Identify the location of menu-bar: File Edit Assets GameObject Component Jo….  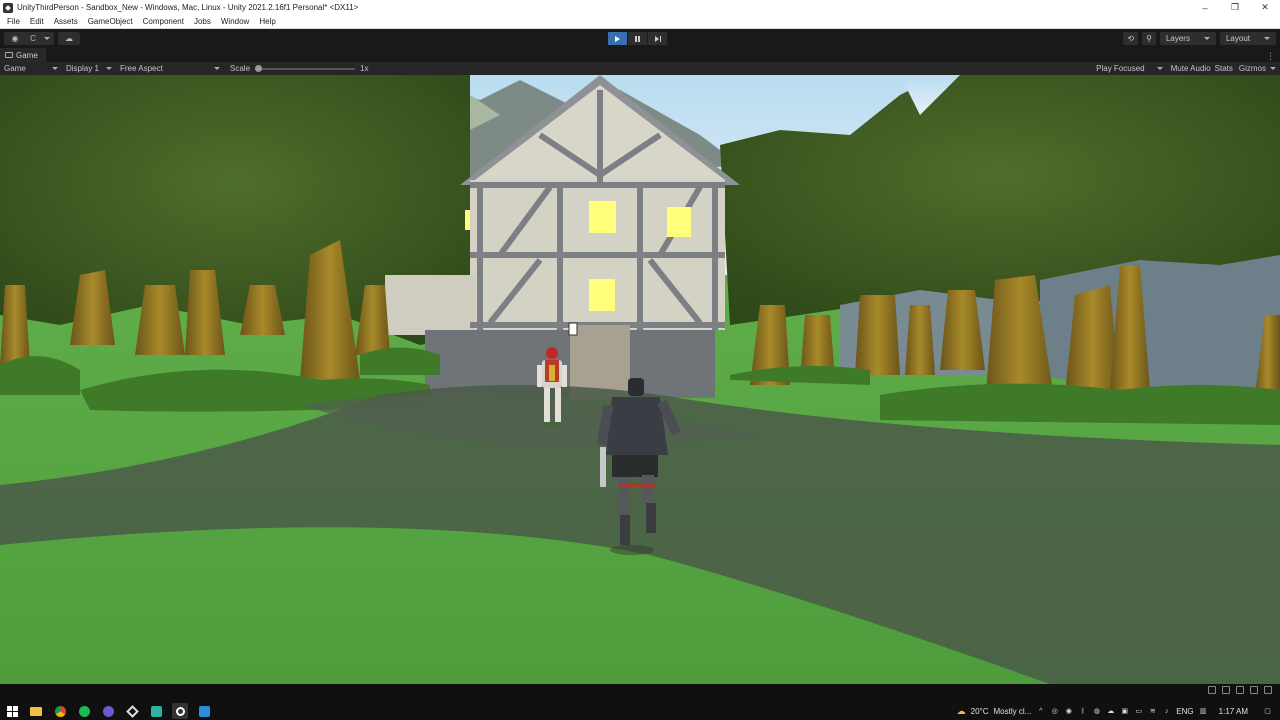
(640, 22).